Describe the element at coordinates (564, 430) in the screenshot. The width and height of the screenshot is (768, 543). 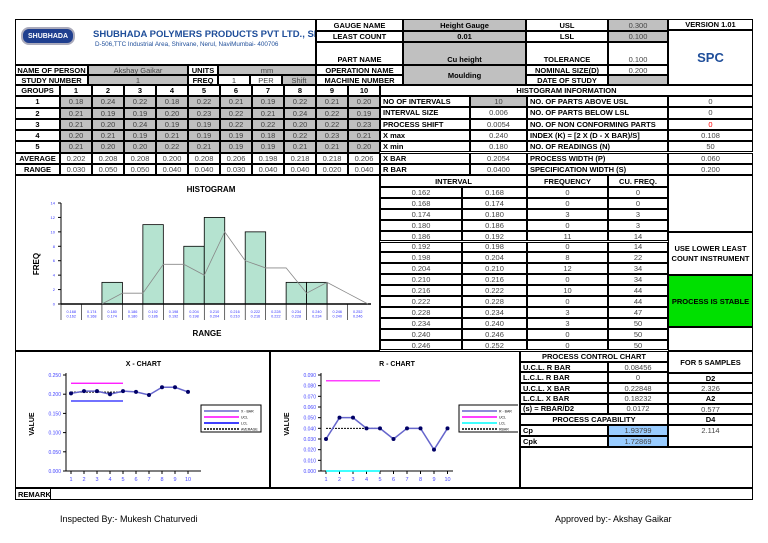
I see `cp-label: Cp` at that location.